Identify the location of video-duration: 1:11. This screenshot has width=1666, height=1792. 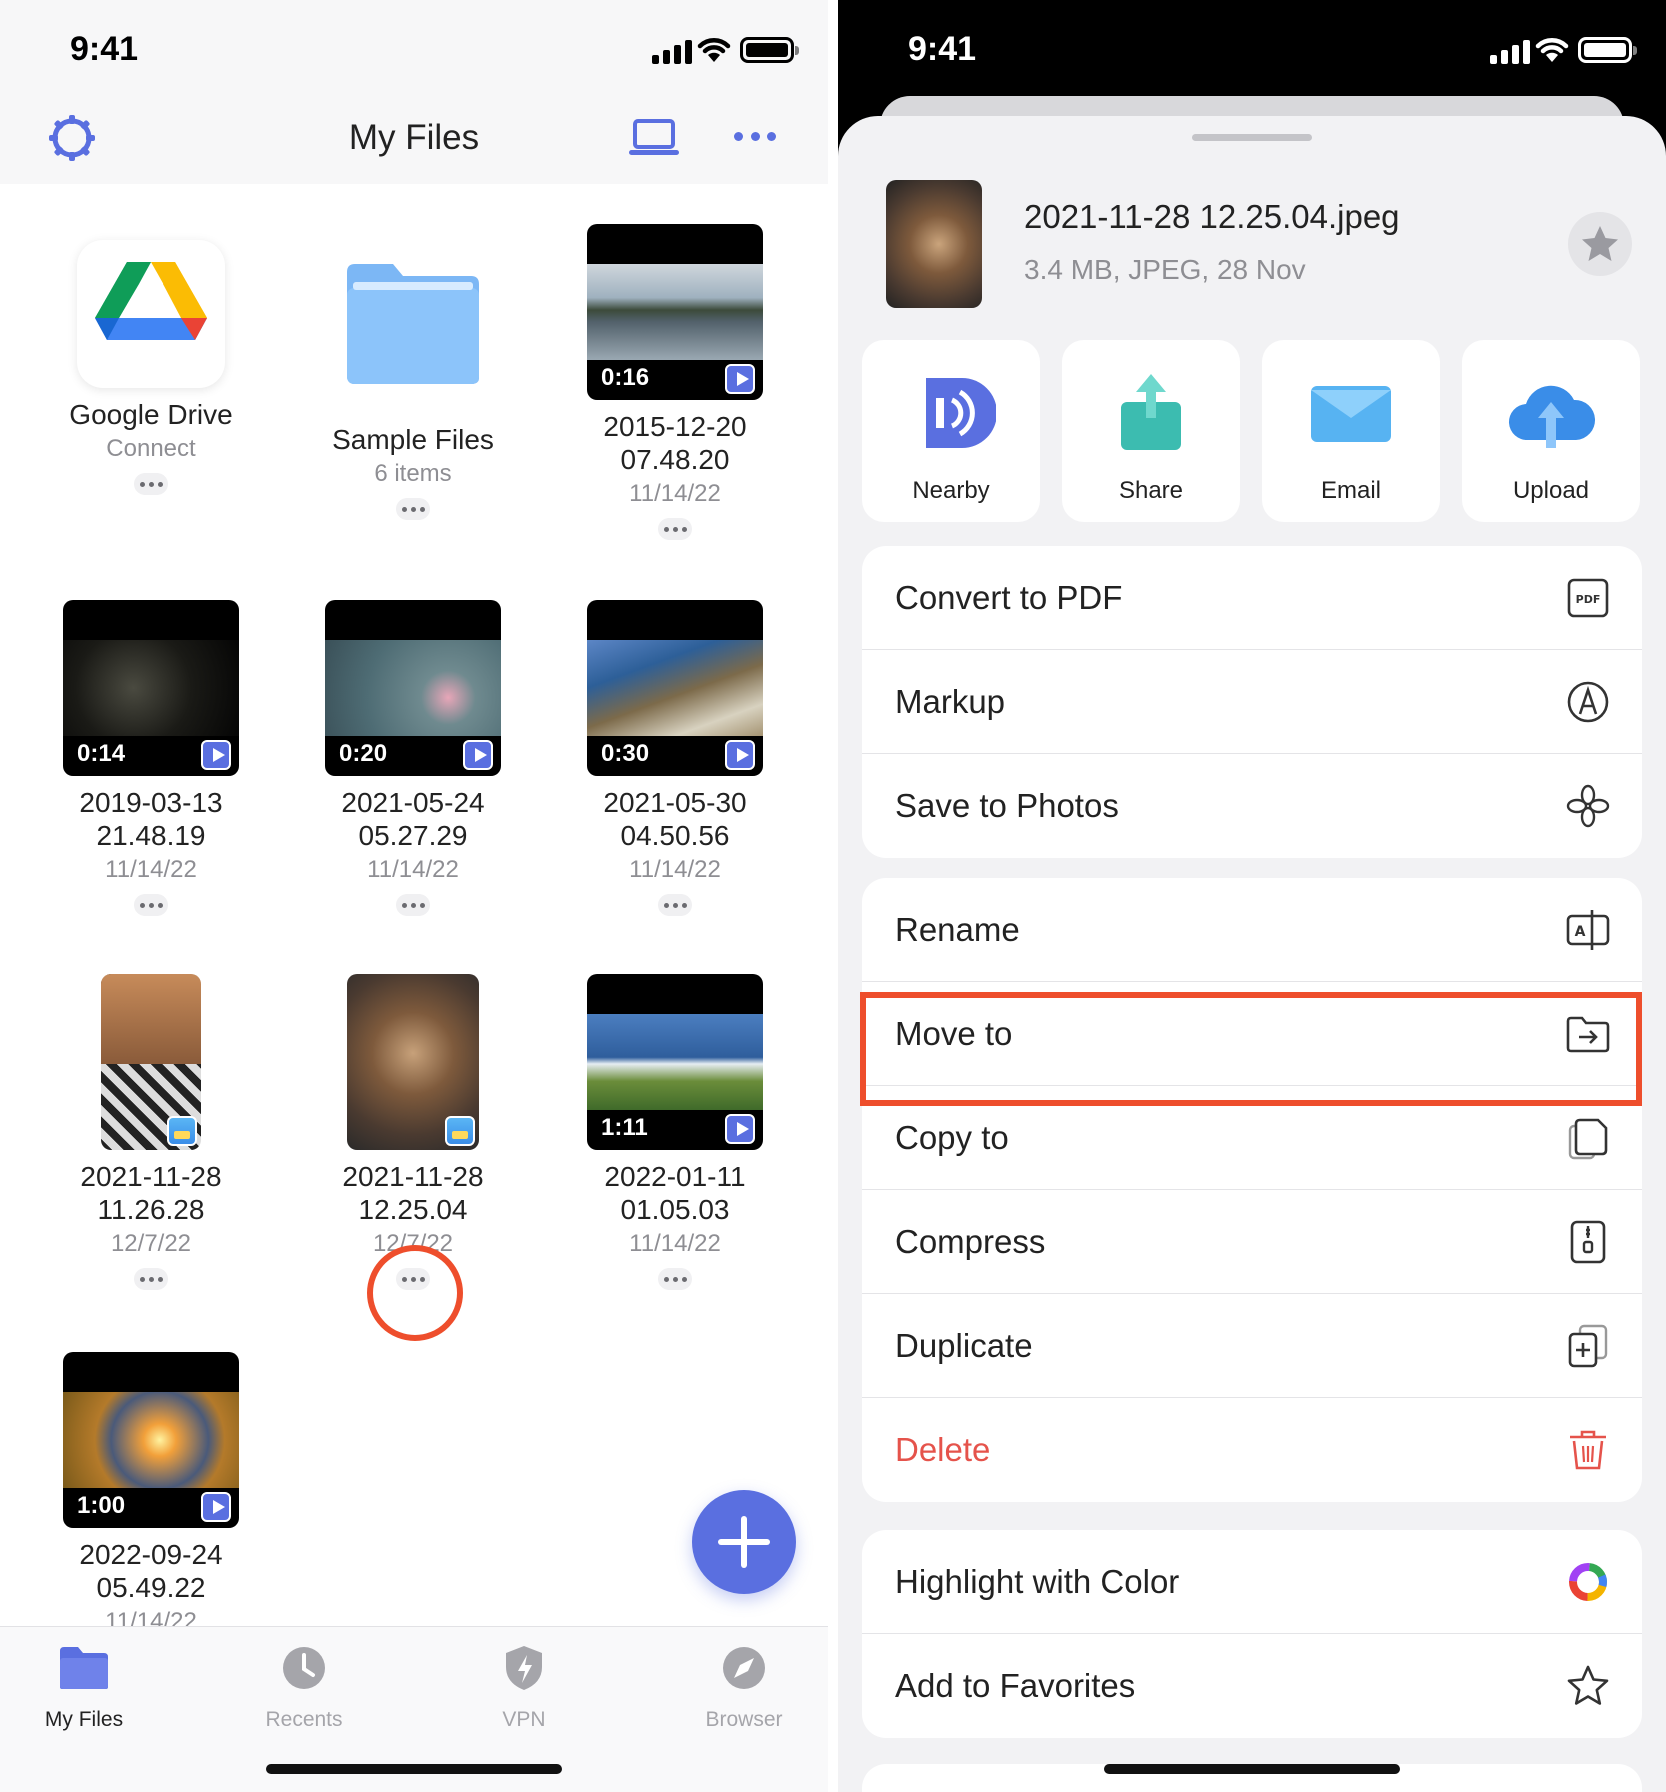
(624, 1127).